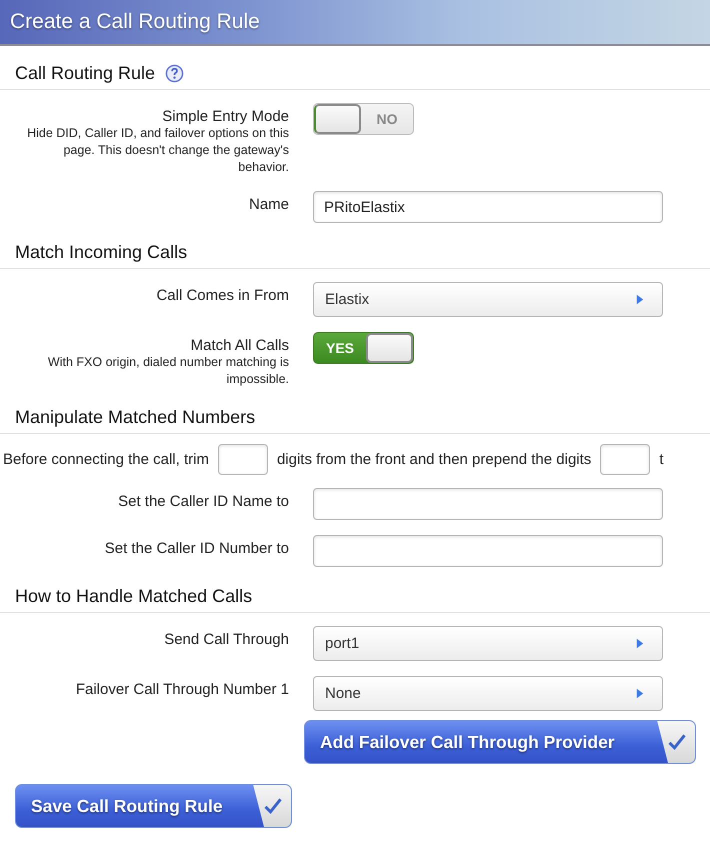 The width and height of the screenshot is (710, 861). What do you see at coordinates (488, 207) in the screenshot?
I see `input-field: PRitoElastix` at bounding box center [488, 207].